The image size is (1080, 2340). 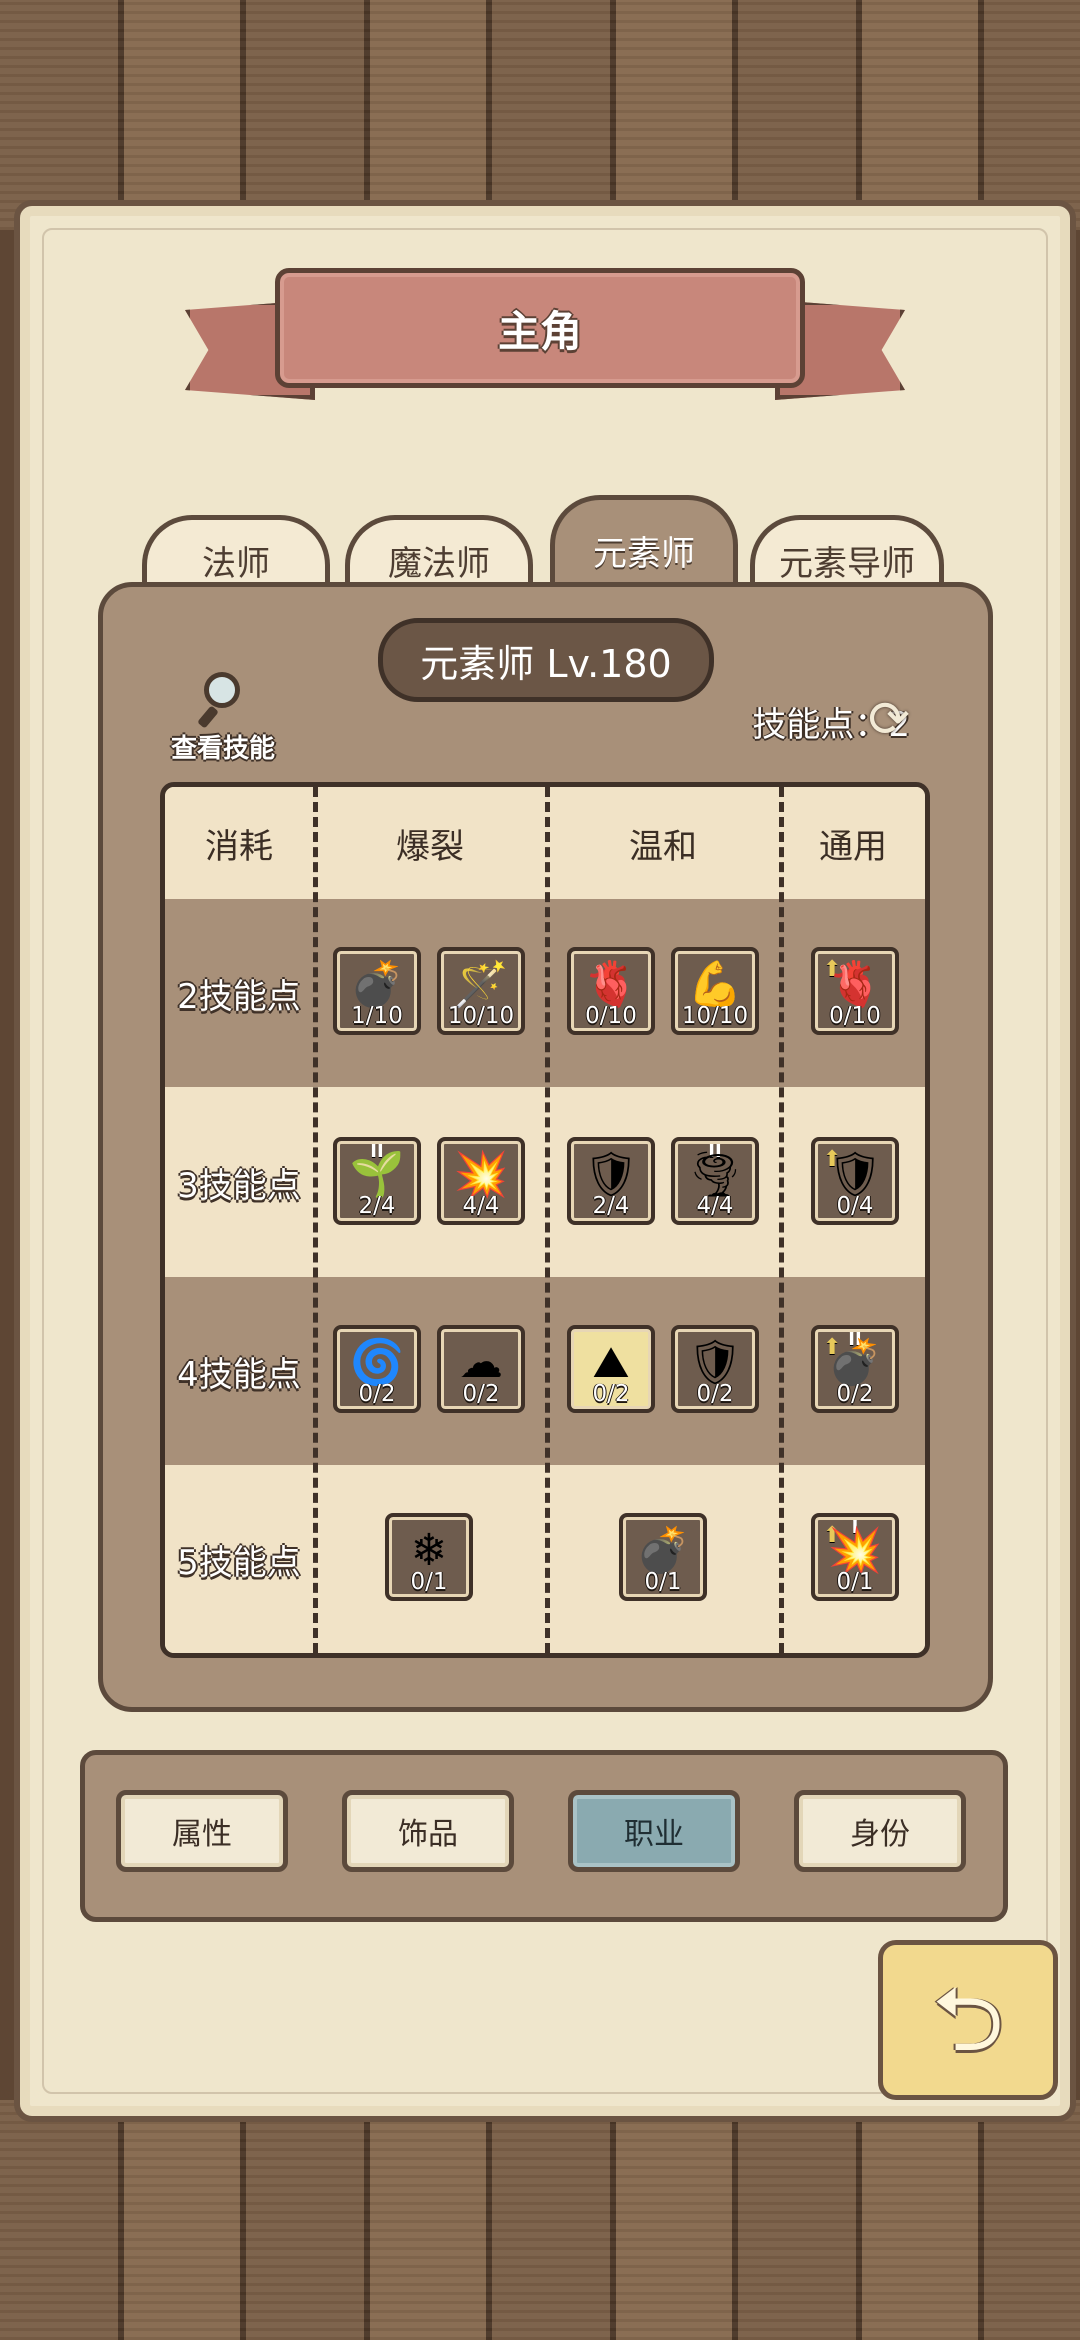 What do you see at coordinates (223, 700) in the screenshot?
I see `magnifier-icon` at bounding box center [223, 700].